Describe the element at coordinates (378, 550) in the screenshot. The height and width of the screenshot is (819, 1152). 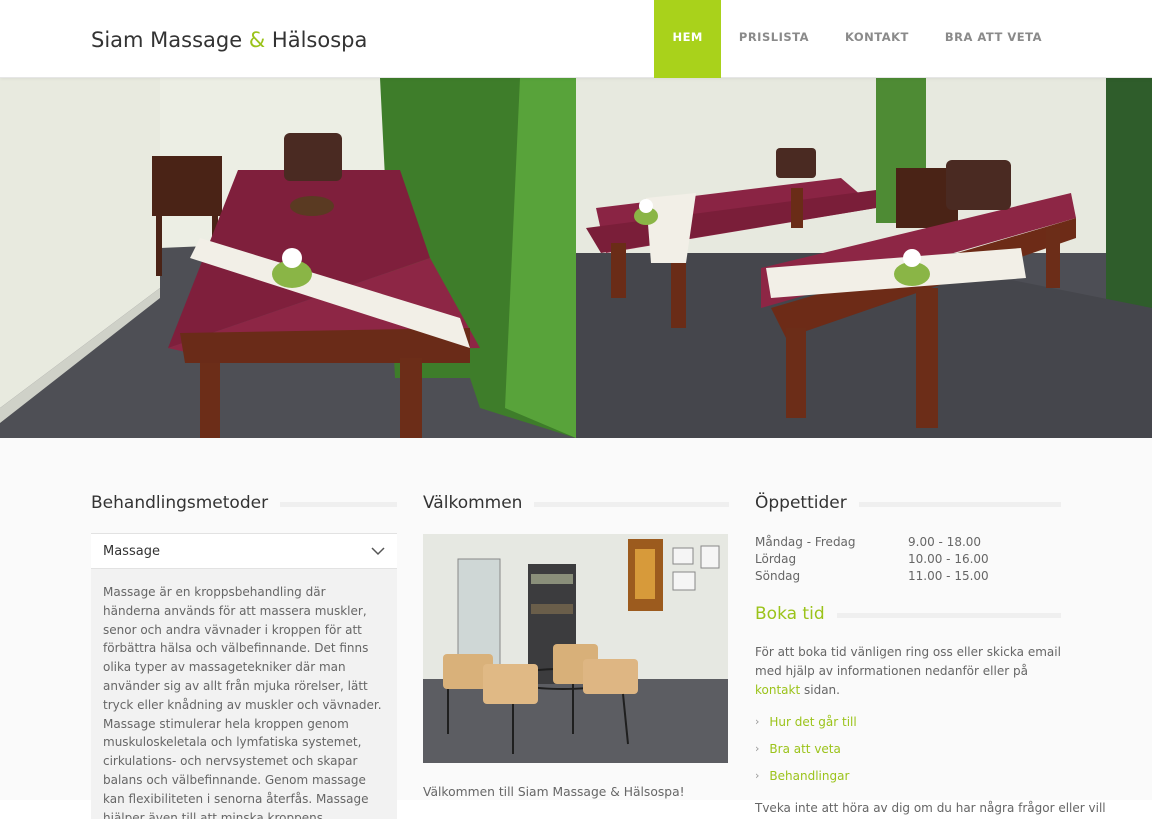
I see `chevron-down-icon` at that location.